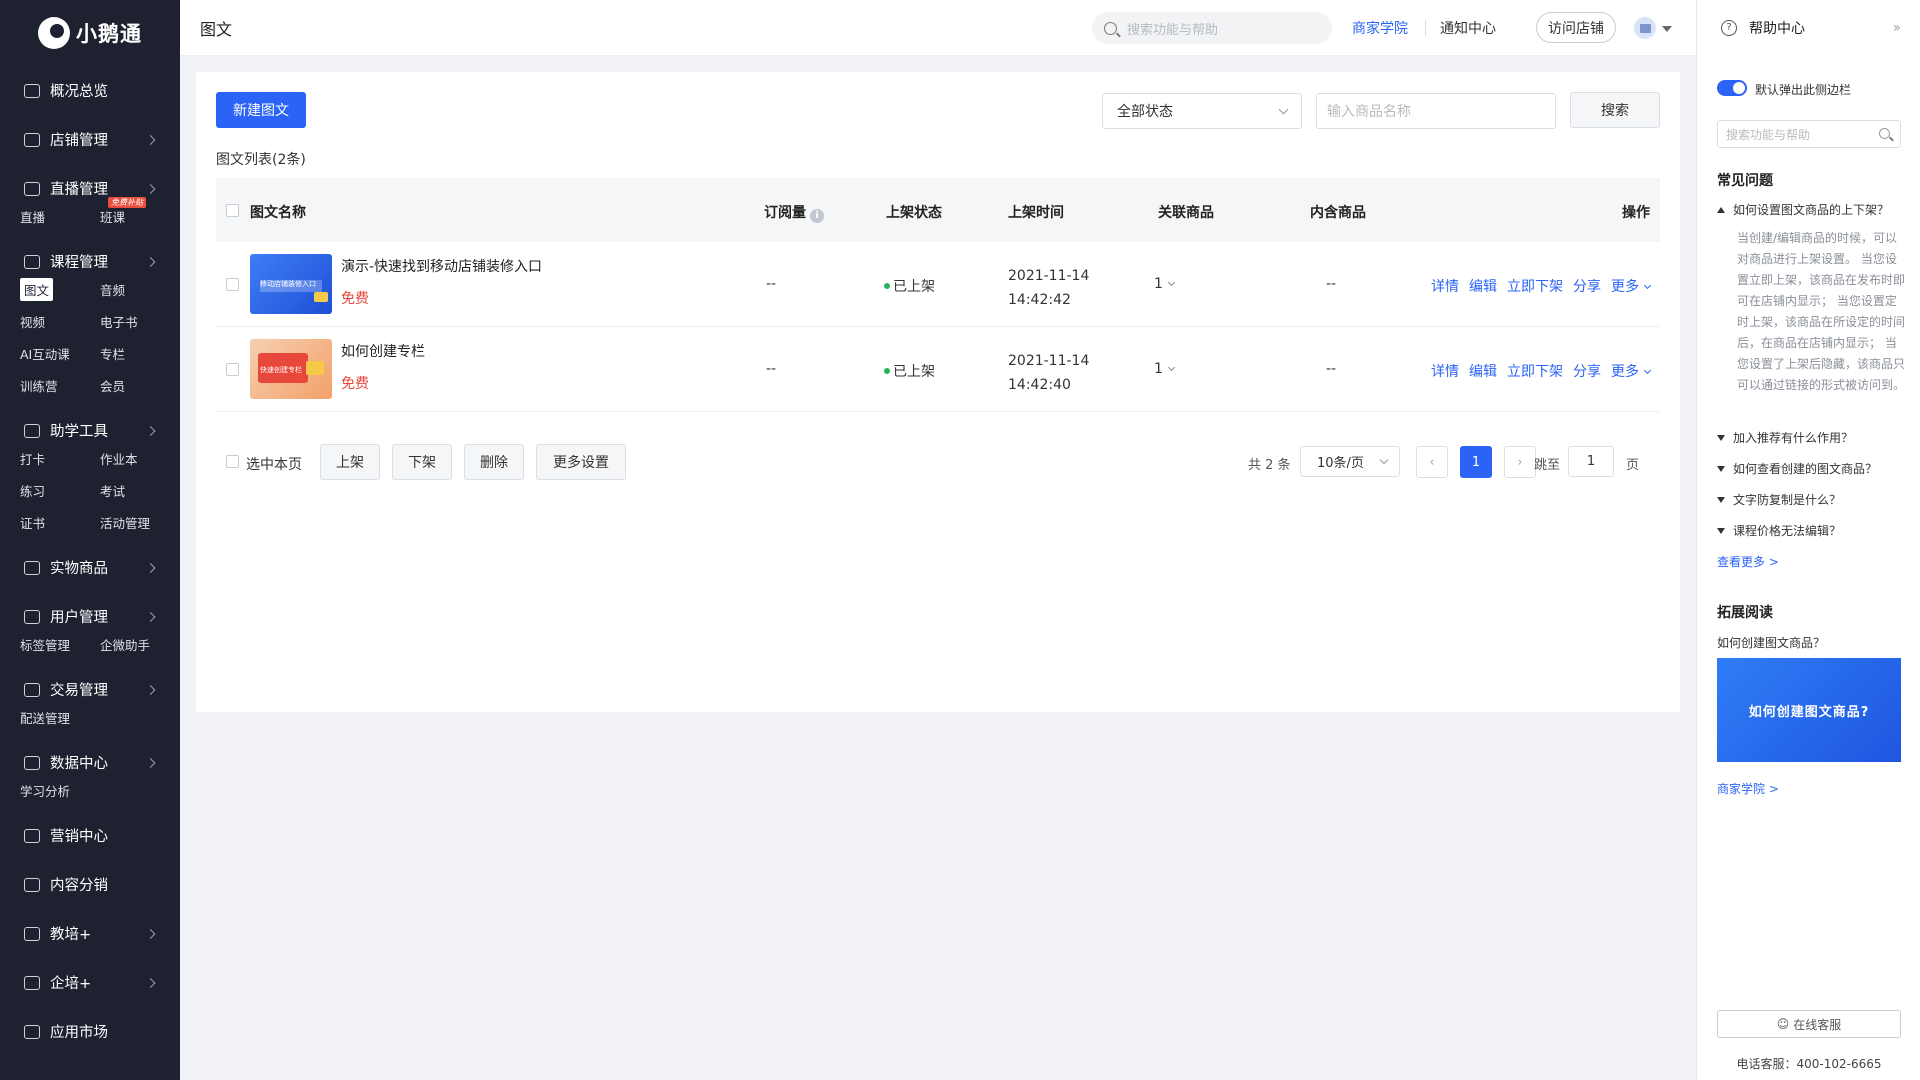 This screenshot has height=1080, width=1920. Describe the element at coordinates (1145, 112) in the screenshot. I see `status-select-value: 全部状态` at that location.